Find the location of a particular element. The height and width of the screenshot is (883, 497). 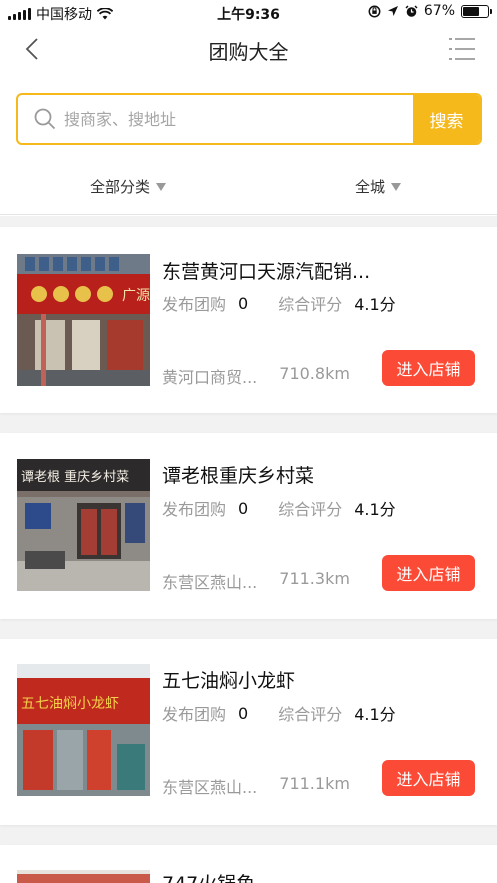

status-bar: 中国移动 上午9:36 67% is located at coordinates (248, 13).